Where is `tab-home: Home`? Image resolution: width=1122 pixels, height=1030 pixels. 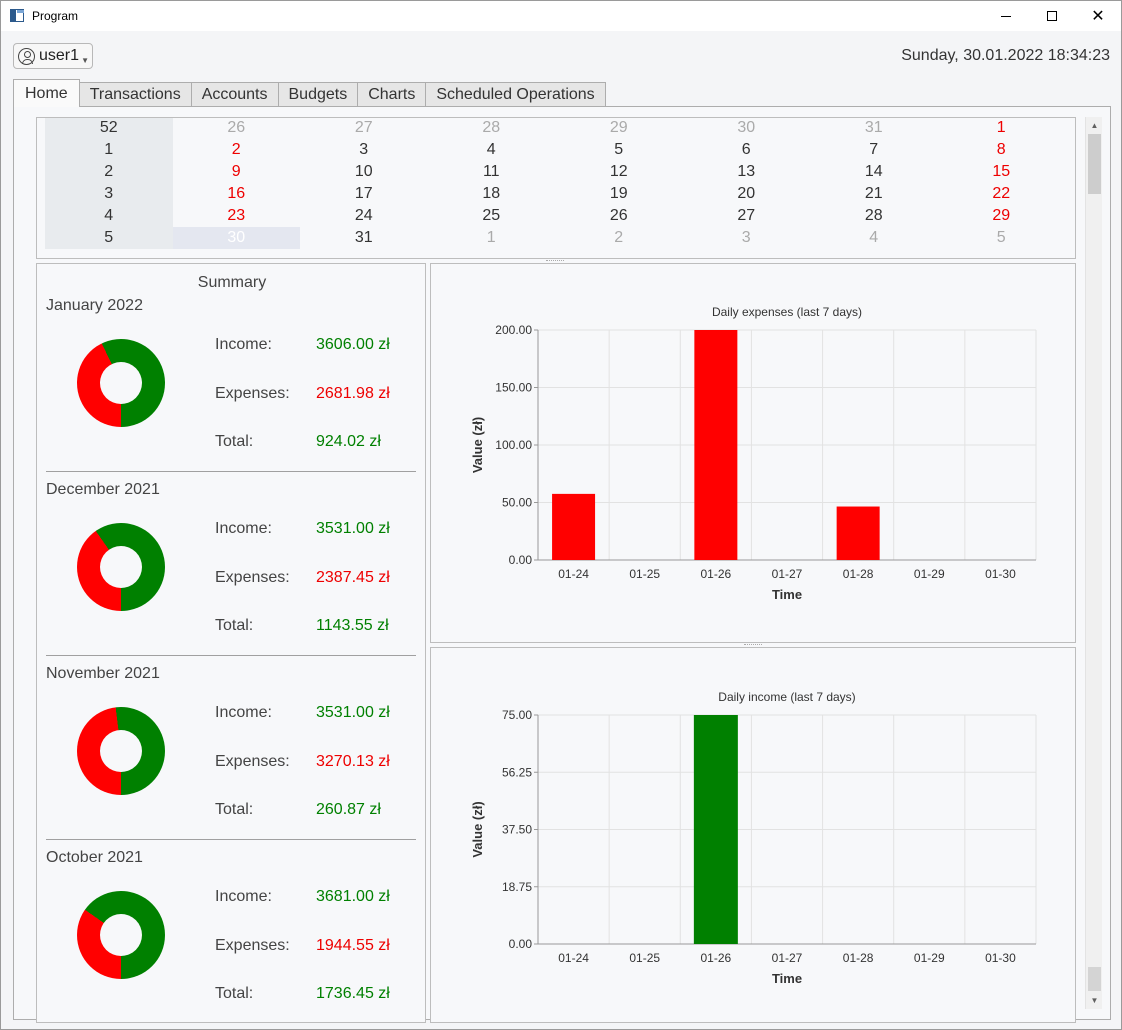
tab-home: Home is located at coordinates (46, 93).